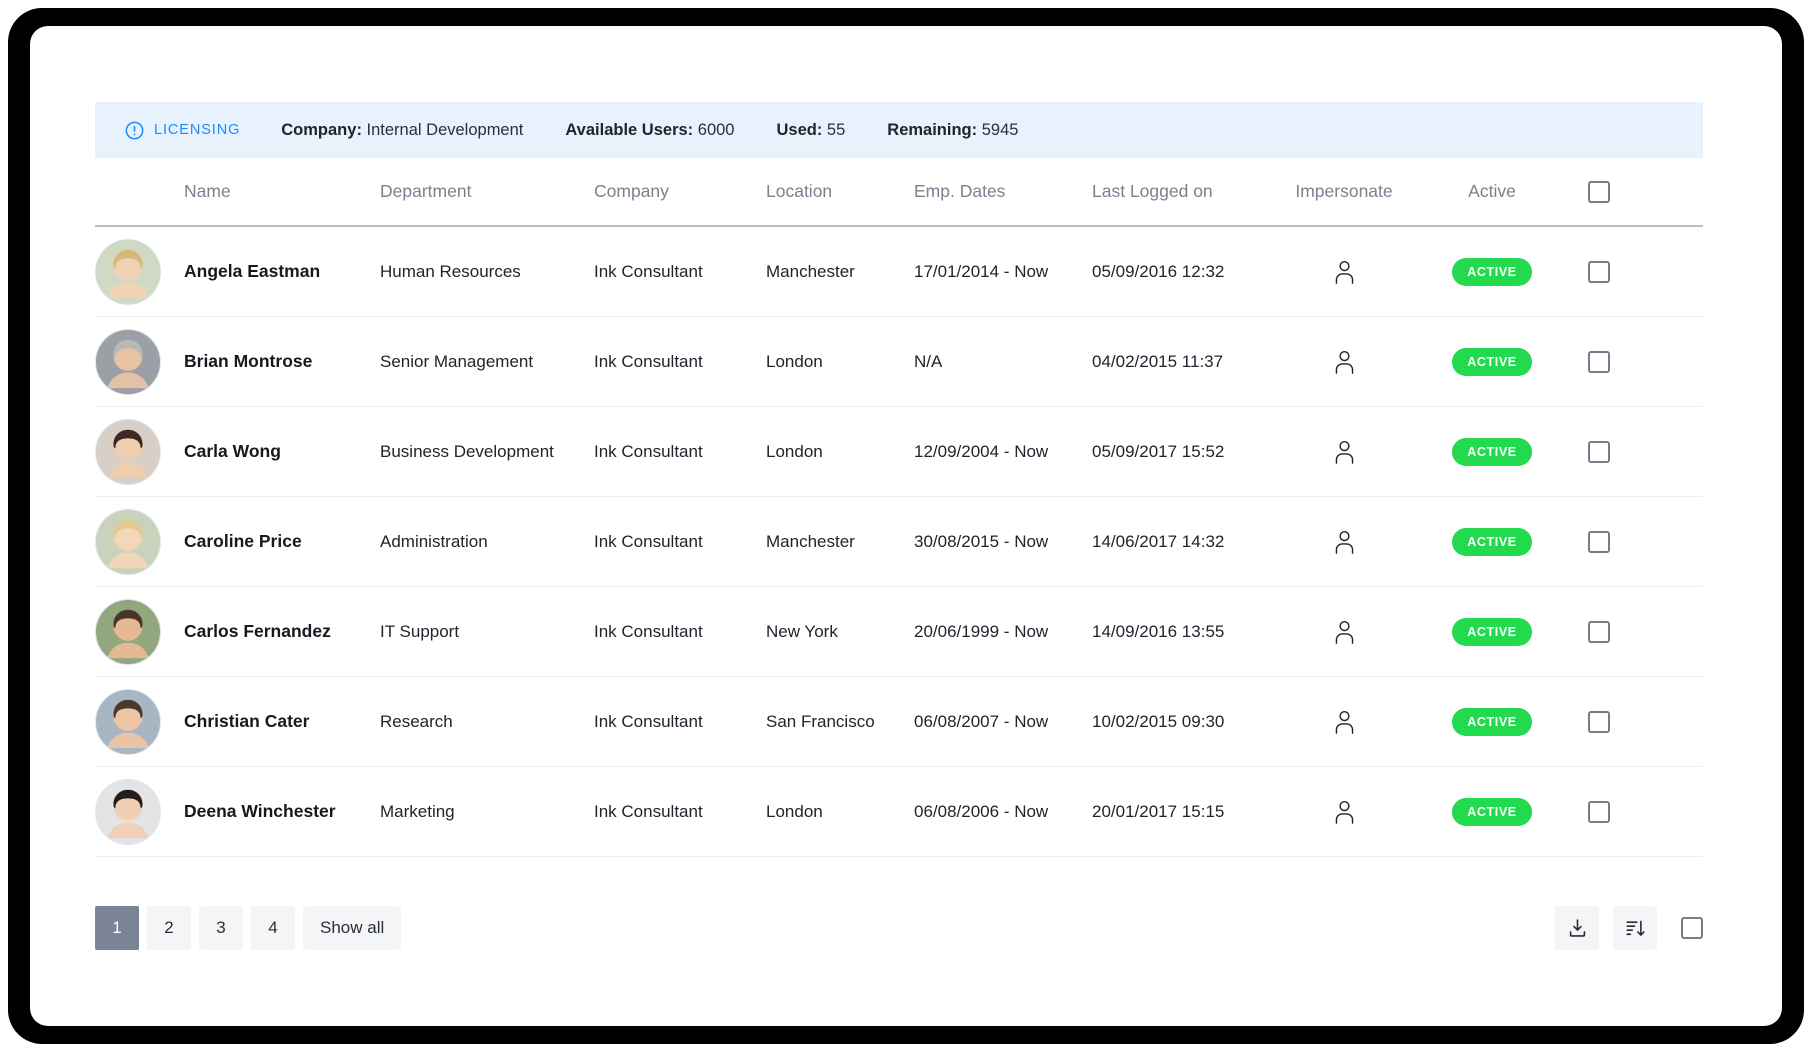 Image resolution: width=1812 pixels, height=1052 pixels. Describe the element at coordinates (840, 191) in the screenshot. I see `table-header-location: Location` at that location.